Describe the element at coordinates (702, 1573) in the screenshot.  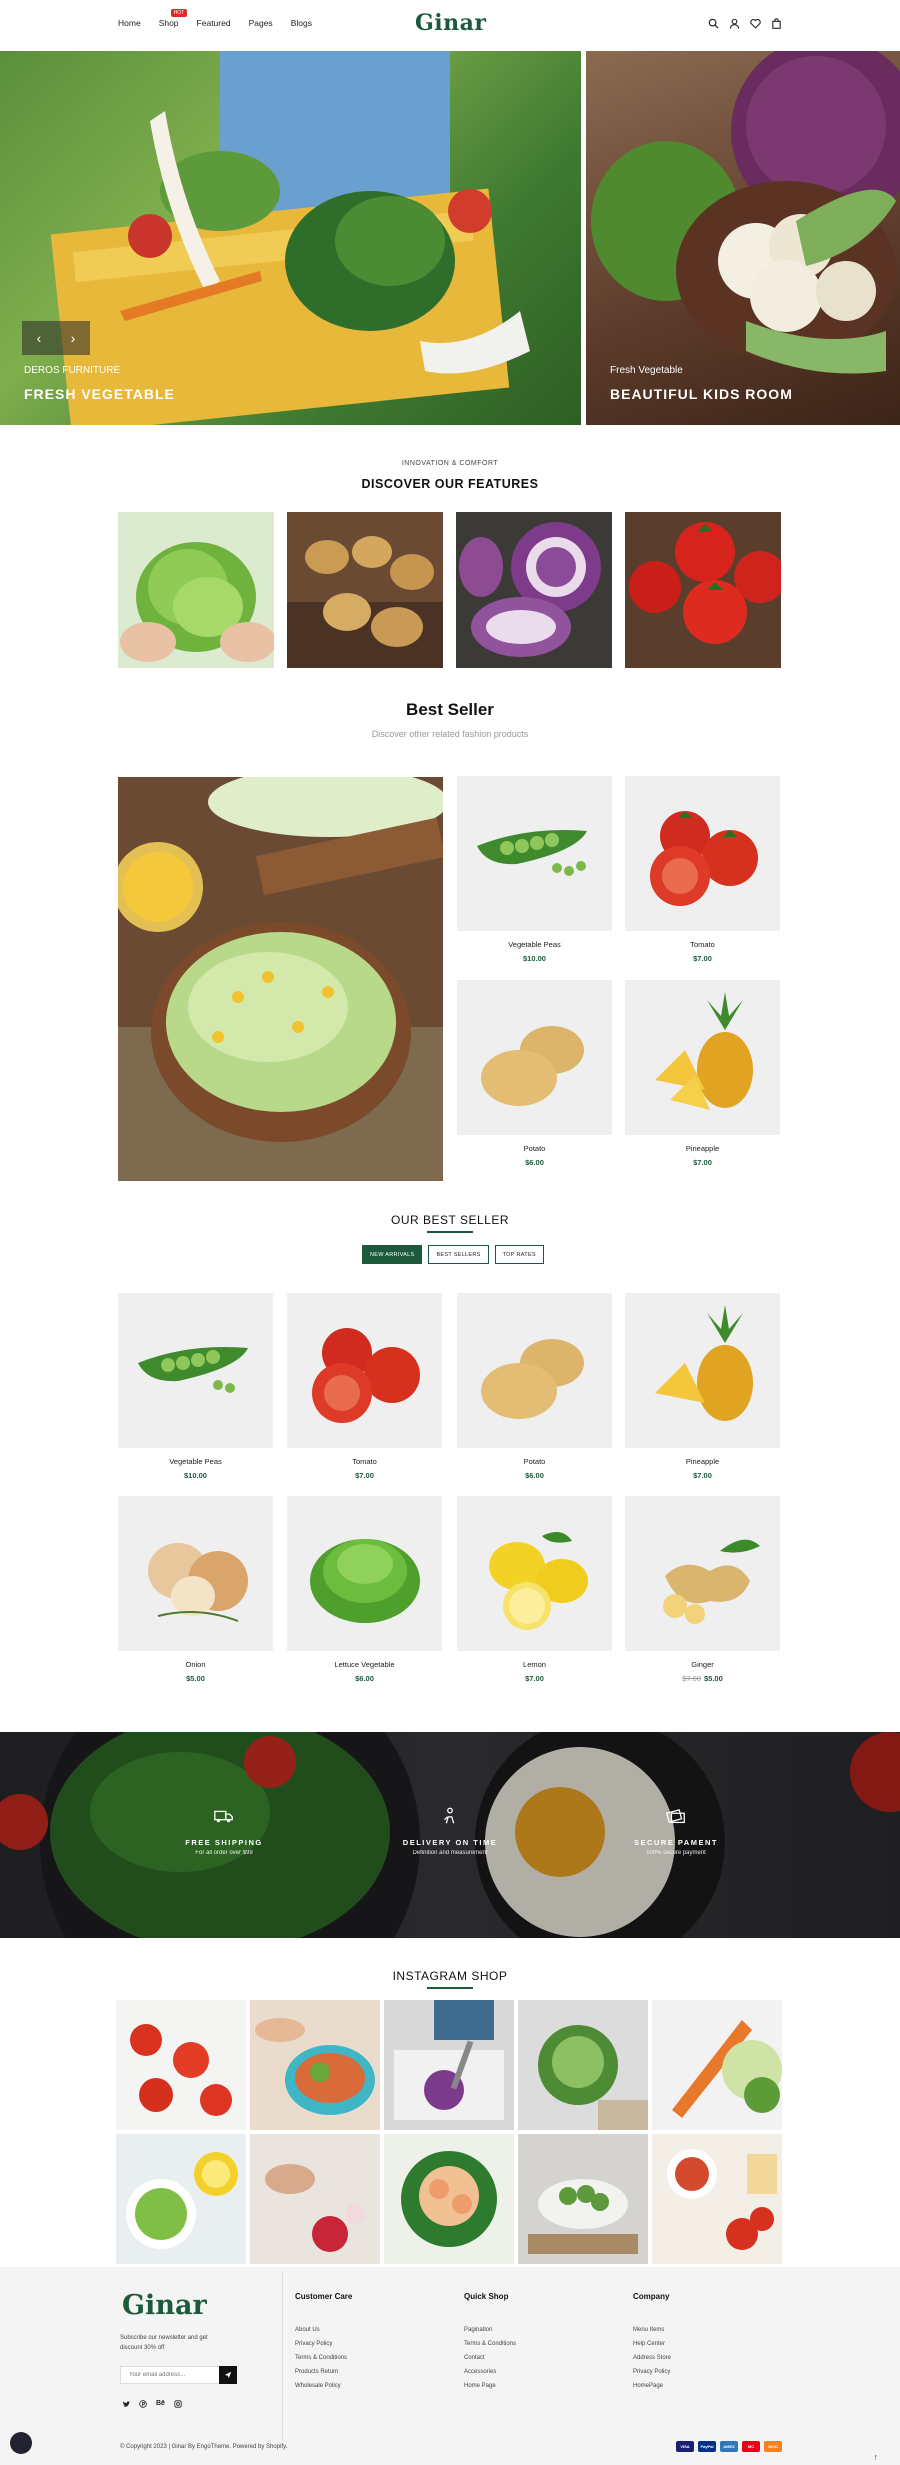
I see `product-image-ginger` at that location.